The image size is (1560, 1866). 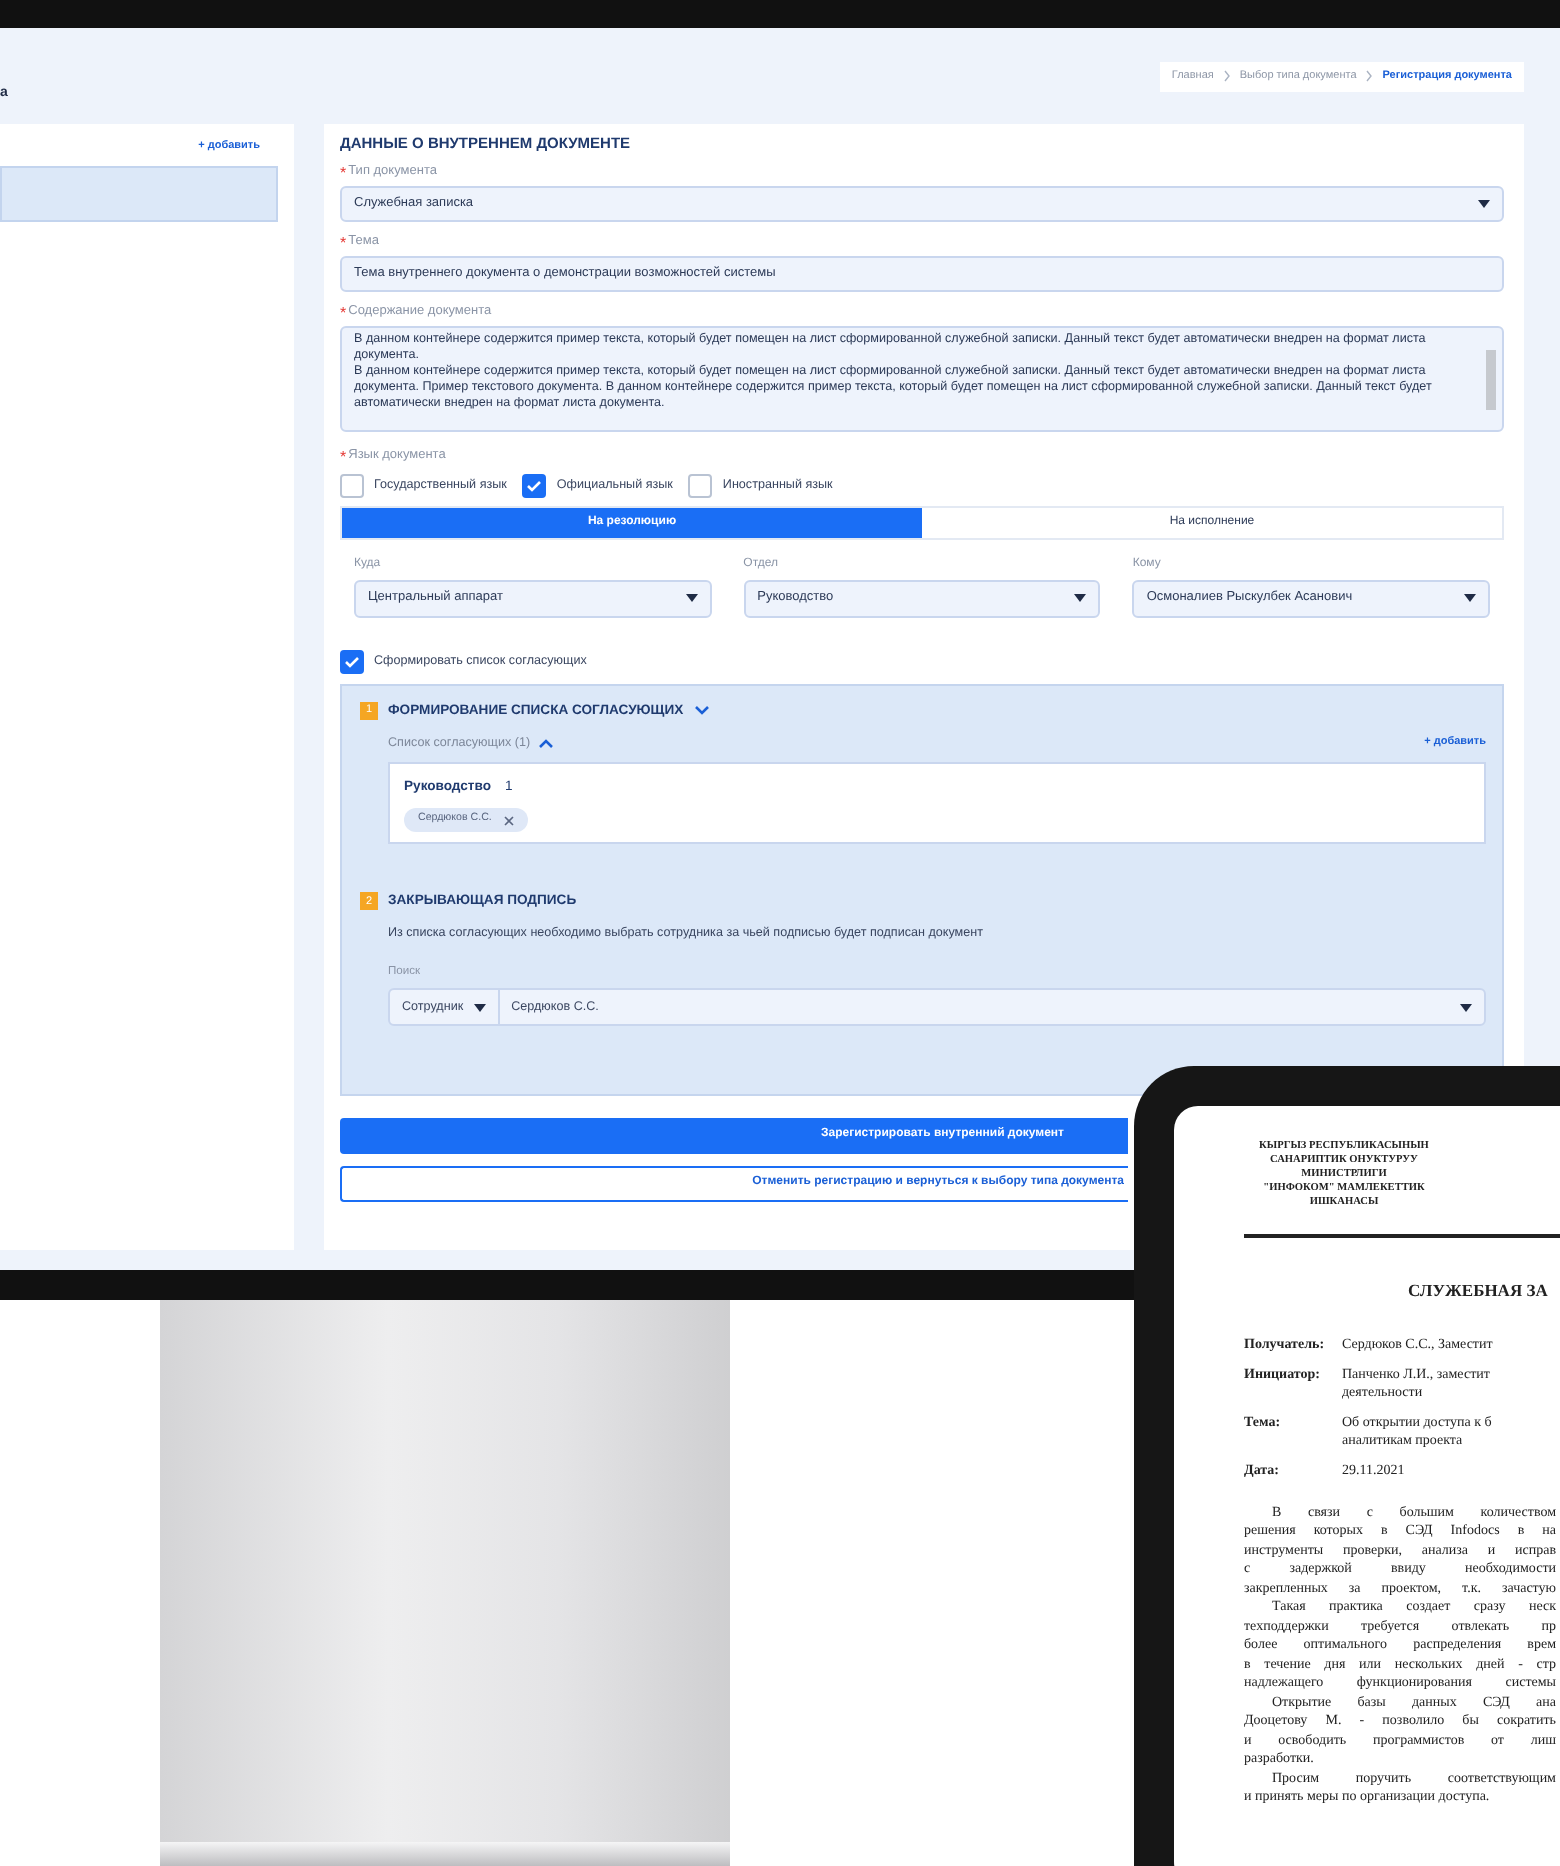 I want to click on document-title: СЛУЖЕБНАЯ ЗА, so click(x=1479, y=1291).